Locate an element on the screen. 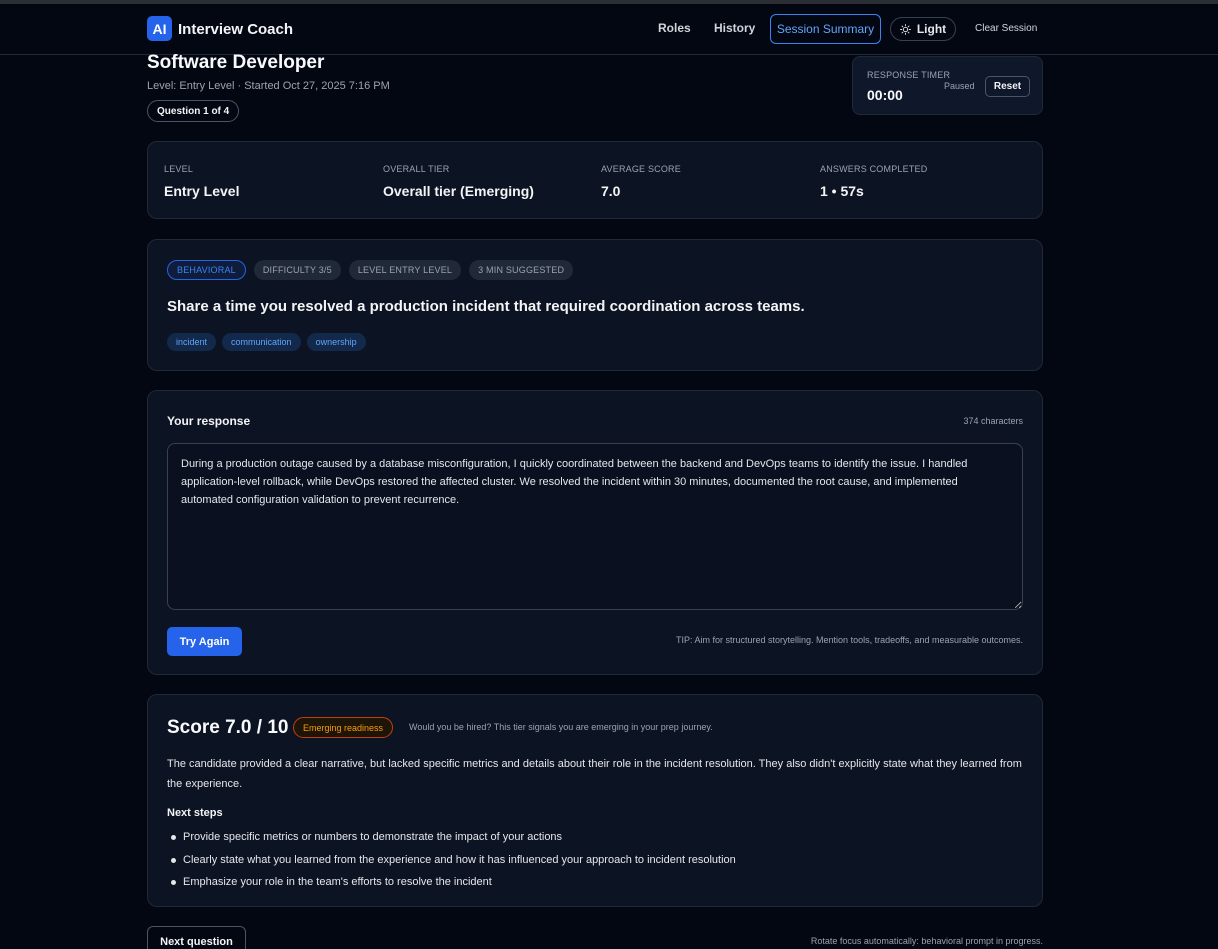  stat-value: Overall tier (Emerging) is located at coordinates (458, 191).